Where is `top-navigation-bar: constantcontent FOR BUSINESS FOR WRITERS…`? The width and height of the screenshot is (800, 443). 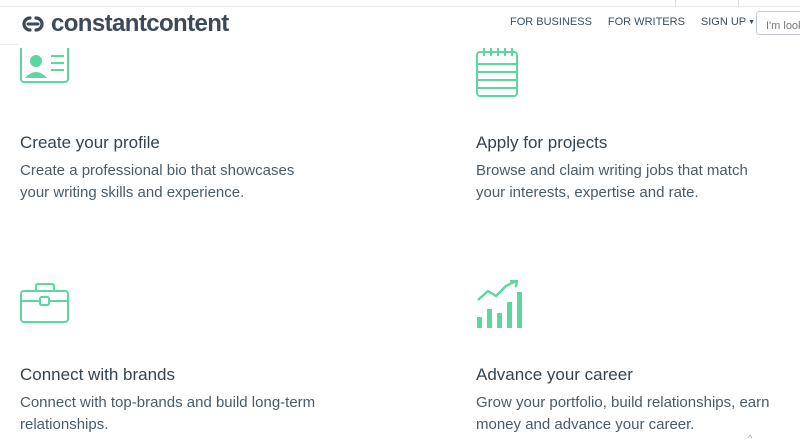 top-navigation-bar: constantcontent FOR BUSINESS FOR WRITERS… is located at coordinates (400, 23).